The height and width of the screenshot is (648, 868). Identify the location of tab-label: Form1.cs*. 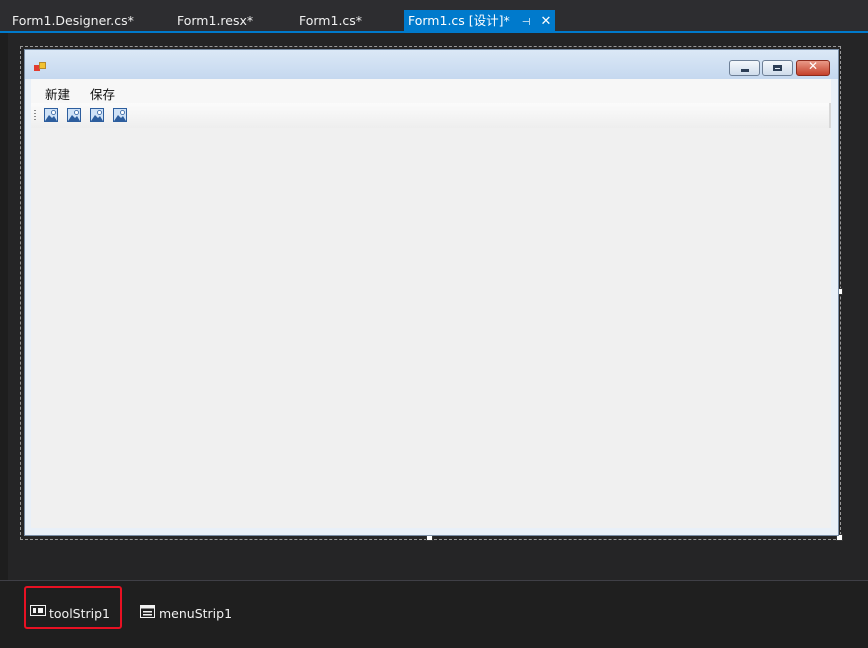
(331, 20).